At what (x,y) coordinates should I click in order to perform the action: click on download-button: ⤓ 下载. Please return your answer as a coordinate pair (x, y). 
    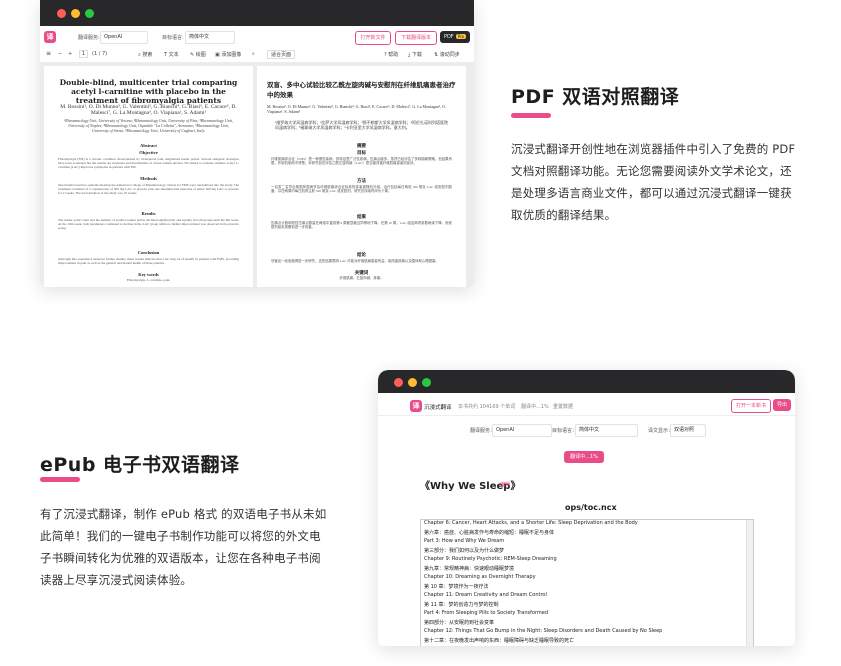
    Looking at the image, I should click on (415, 54).